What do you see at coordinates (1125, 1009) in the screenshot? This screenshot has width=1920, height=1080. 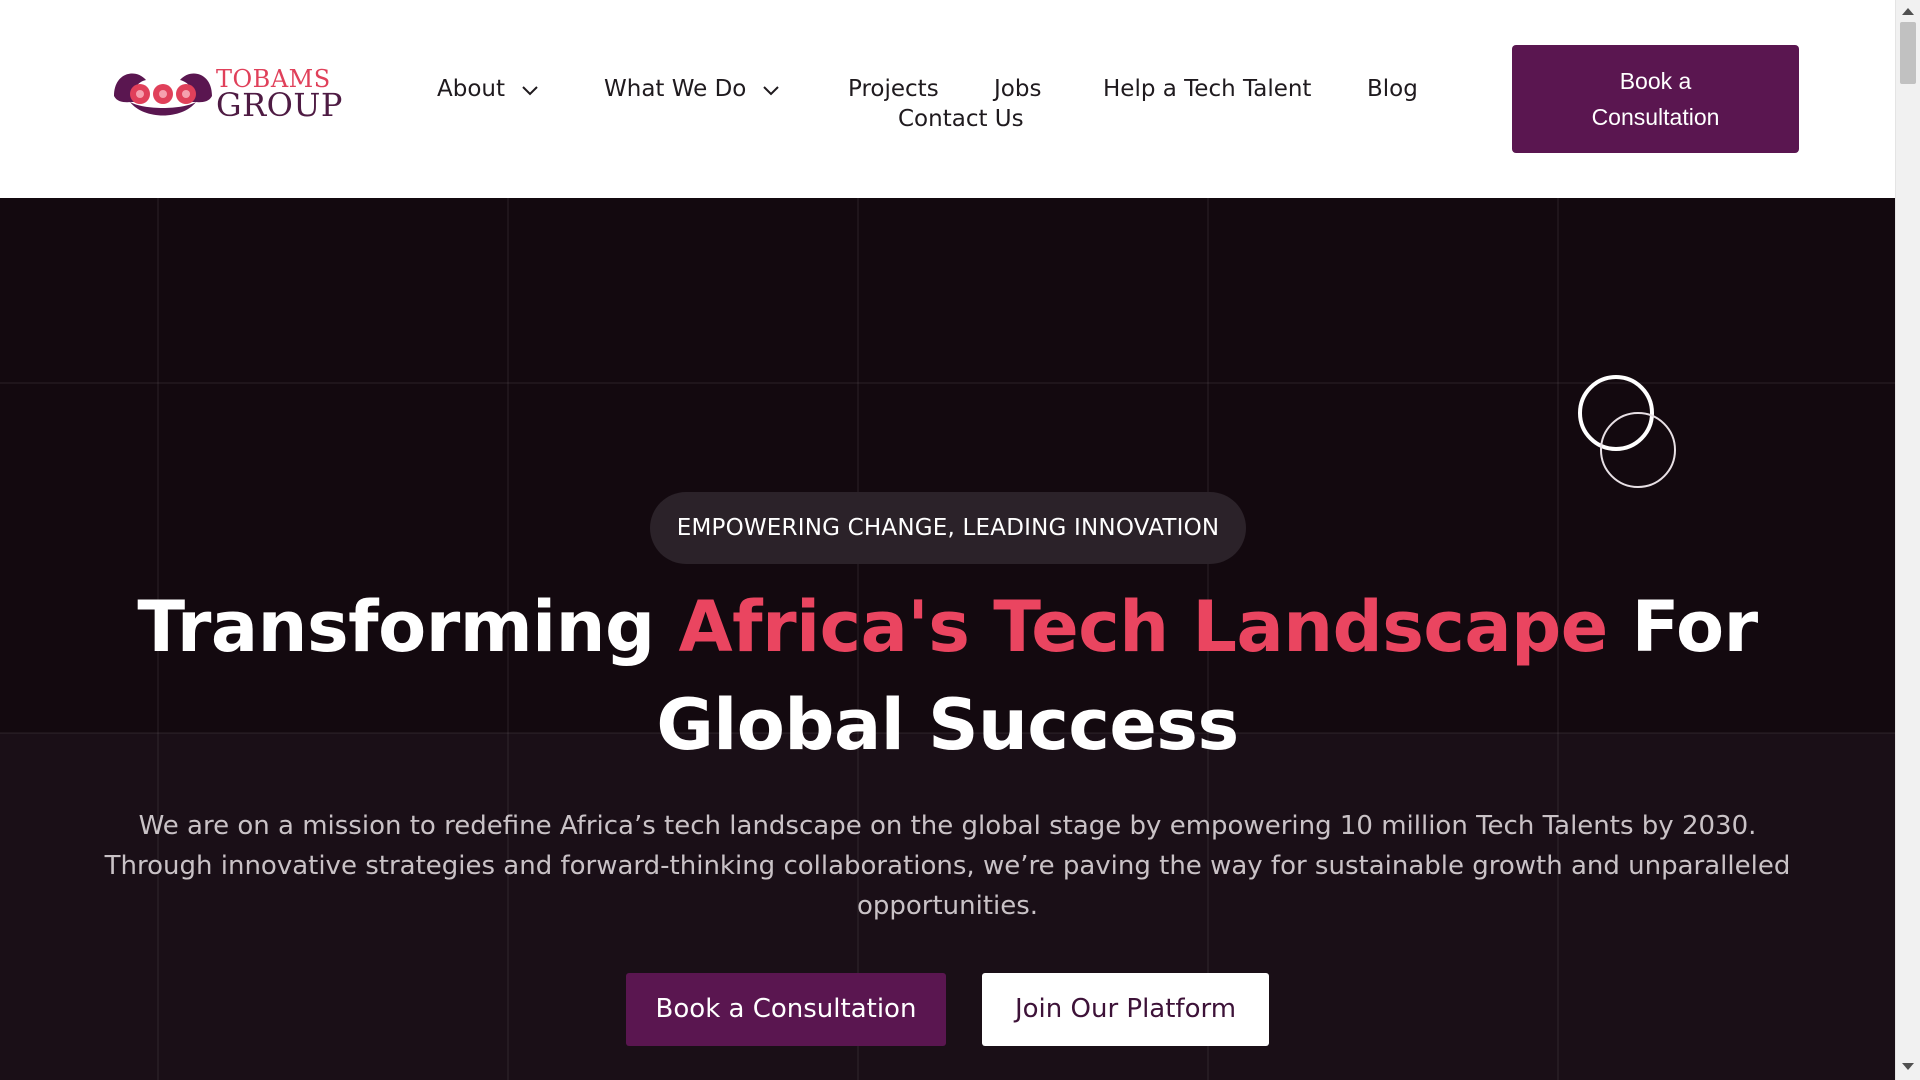 I see `join-platform-button: Join Our Platform` at bounding box center [1125, 1009].